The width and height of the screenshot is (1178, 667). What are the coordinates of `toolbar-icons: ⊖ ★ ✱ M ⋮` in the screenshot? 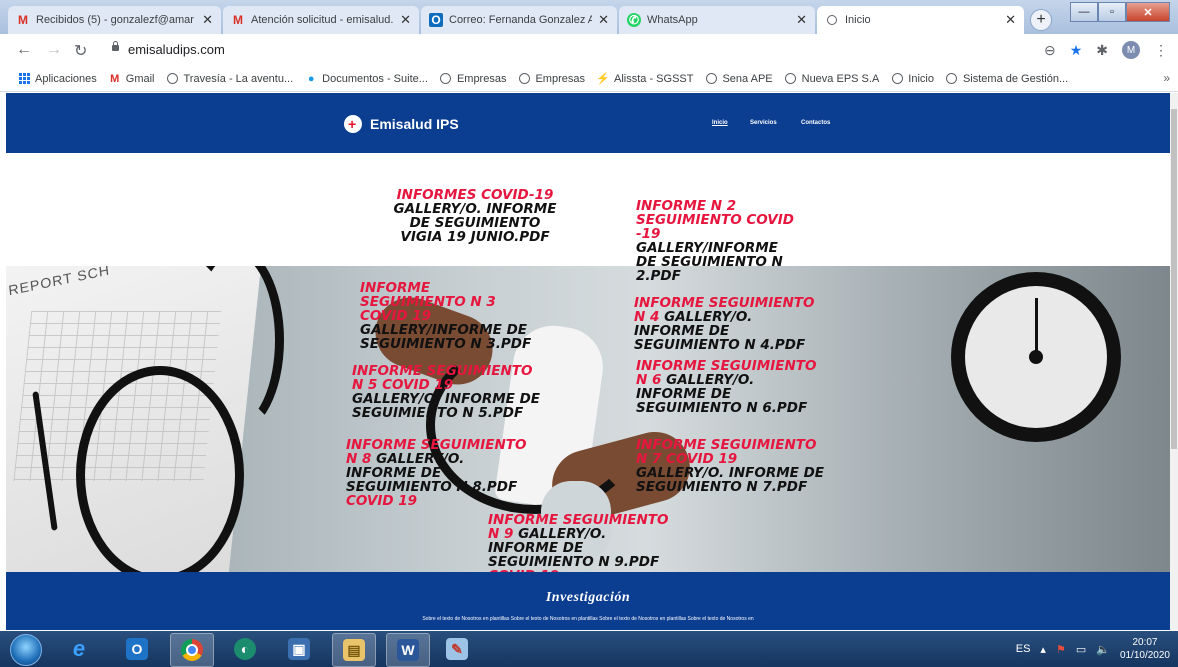 It's located at (1106, 50).